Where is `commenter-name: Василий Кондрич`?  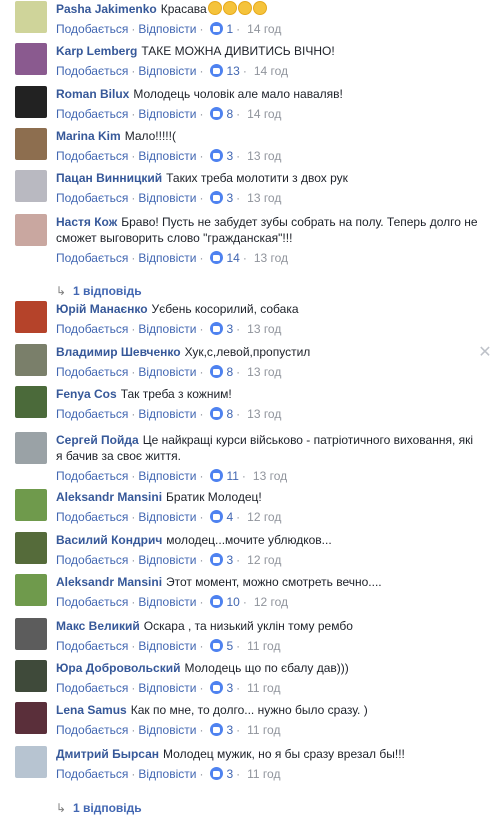 commenter-name: Василий Кондрич is located at coordinates (109, 540).